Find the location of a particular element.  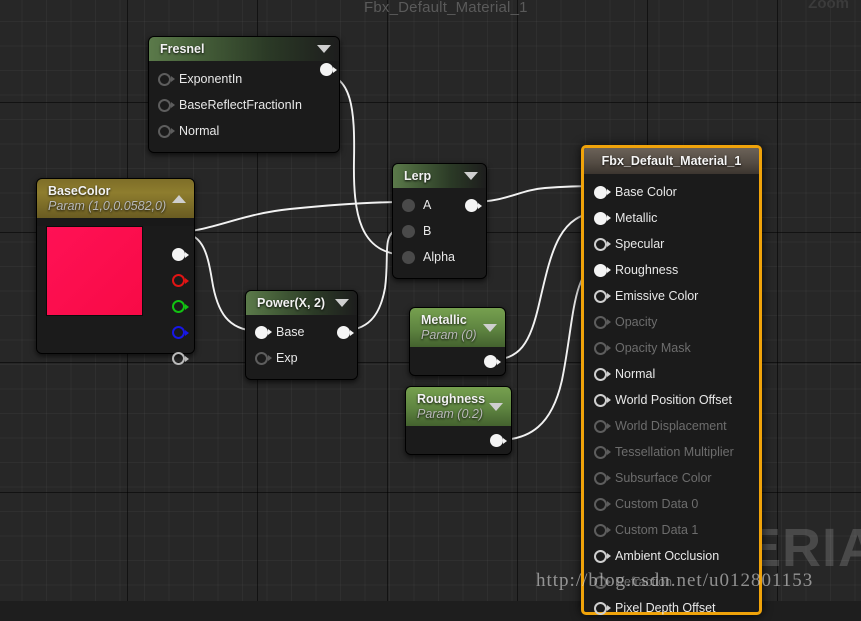

node-lerp-header: Lerp is located at coordinates (439, 176).